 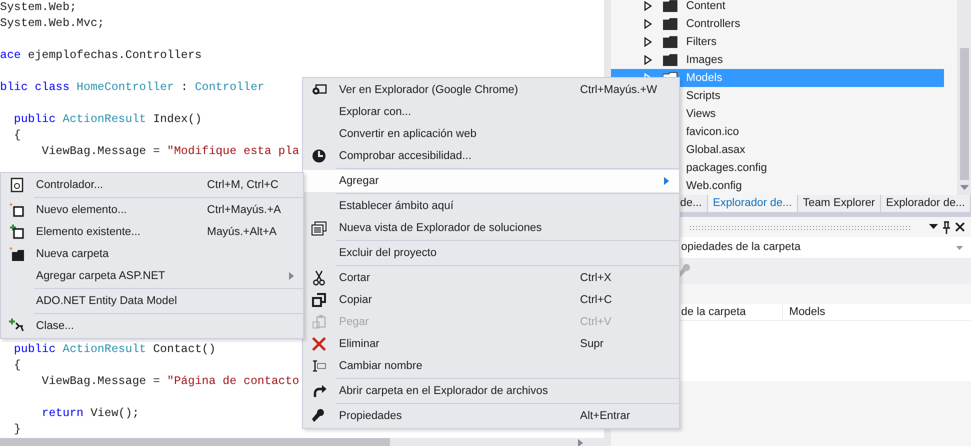 What do you see at coordinates (152, 254) in the screenshot?
I see `menu-item: Nueva carpeta` at bounding box center [152, 254].